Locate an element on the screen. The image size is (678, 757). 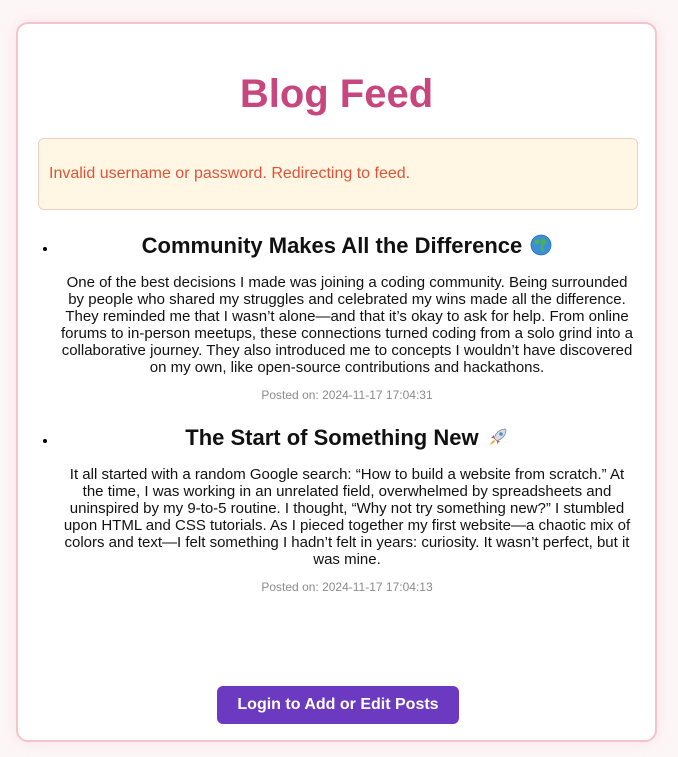
rocket-icon is located at coordinates (498, 436).